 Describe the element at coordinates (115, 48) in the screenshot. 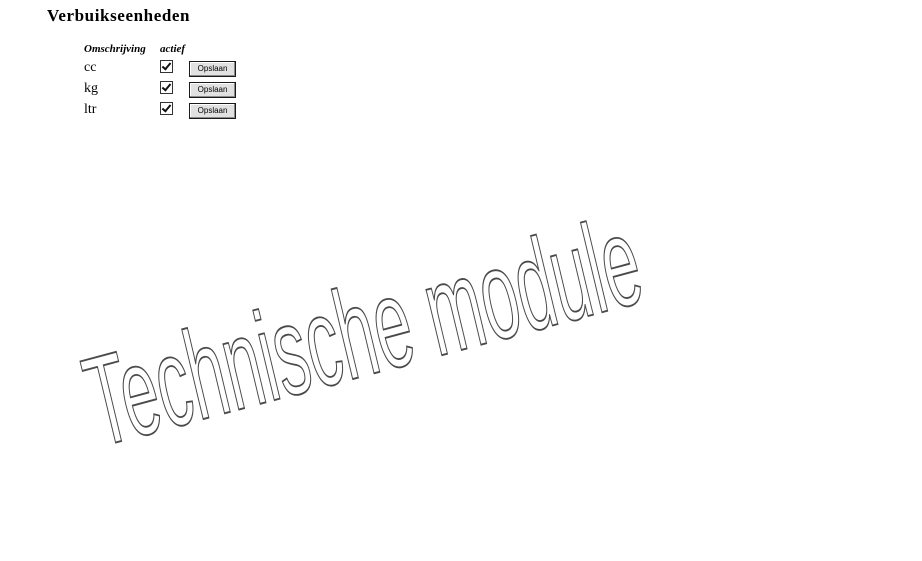

I see `column-header-description: Omschrijving` at that location.